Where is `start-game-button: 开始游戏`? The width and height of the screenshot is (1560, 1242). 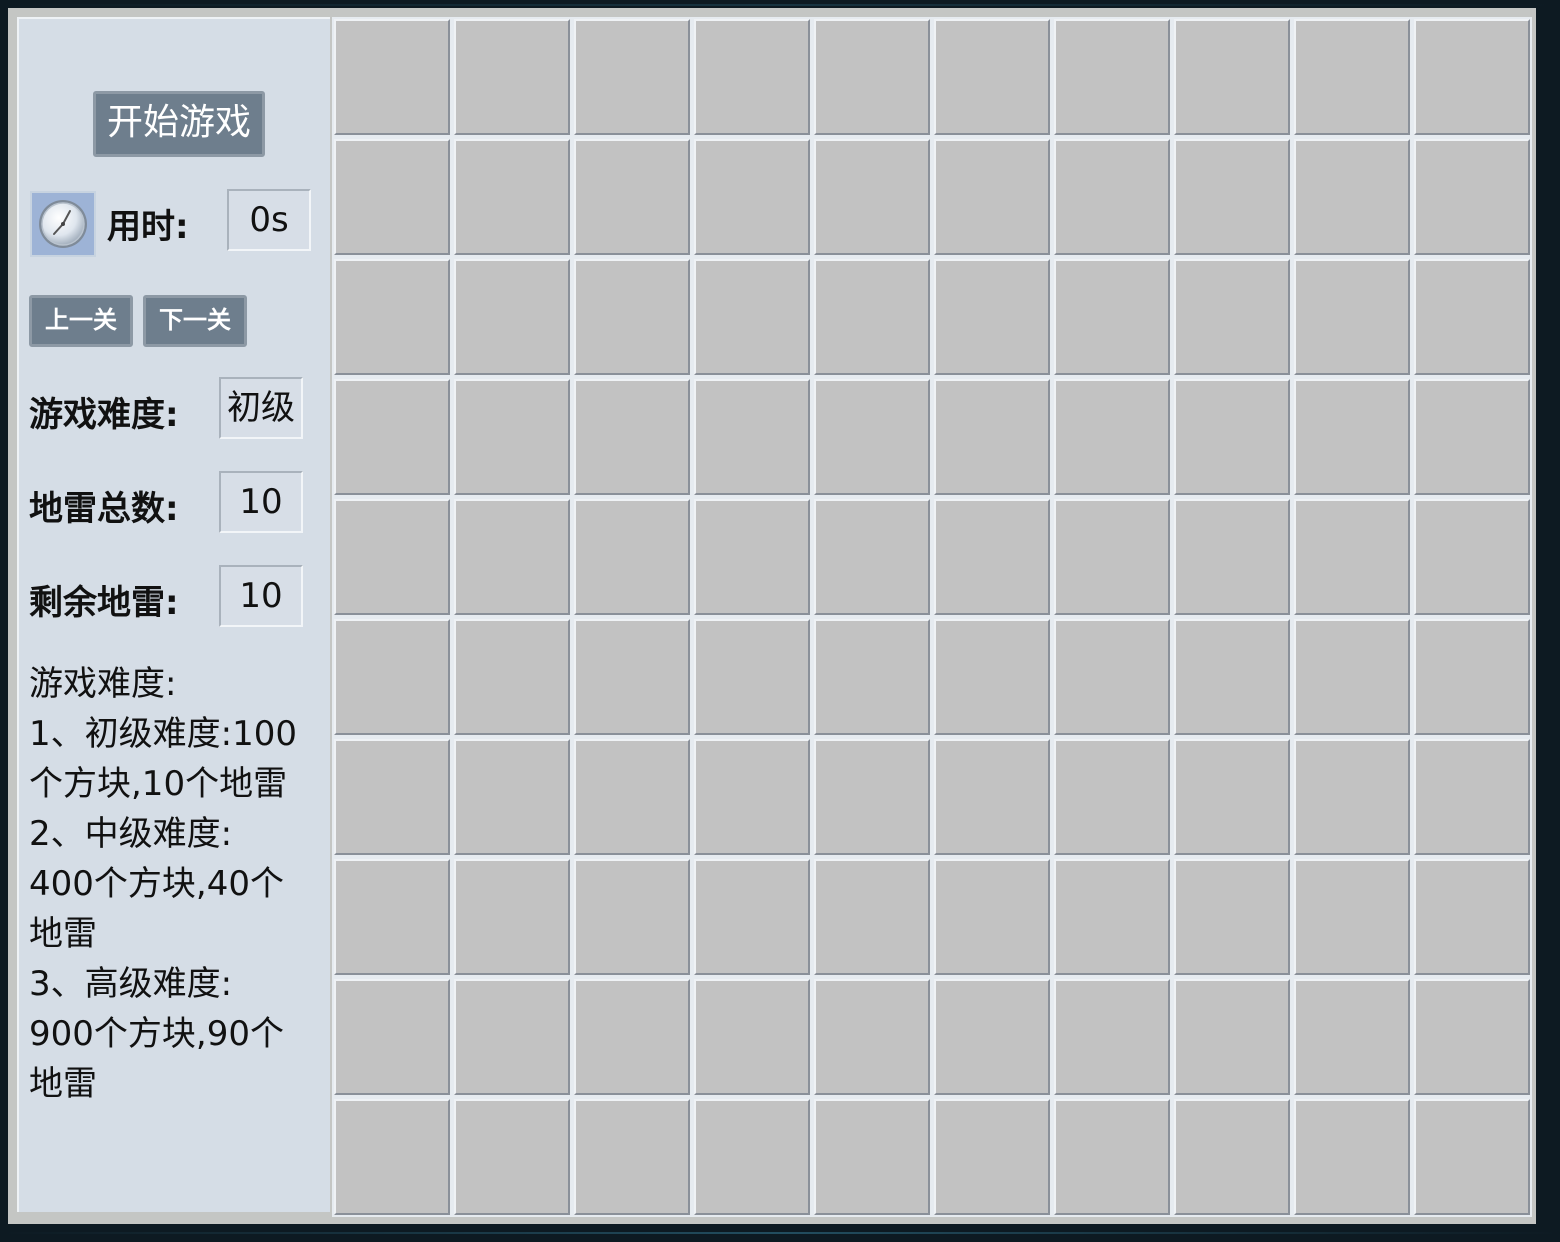 start-game-button: 开始游戏 is located at coordinates (179, 124).